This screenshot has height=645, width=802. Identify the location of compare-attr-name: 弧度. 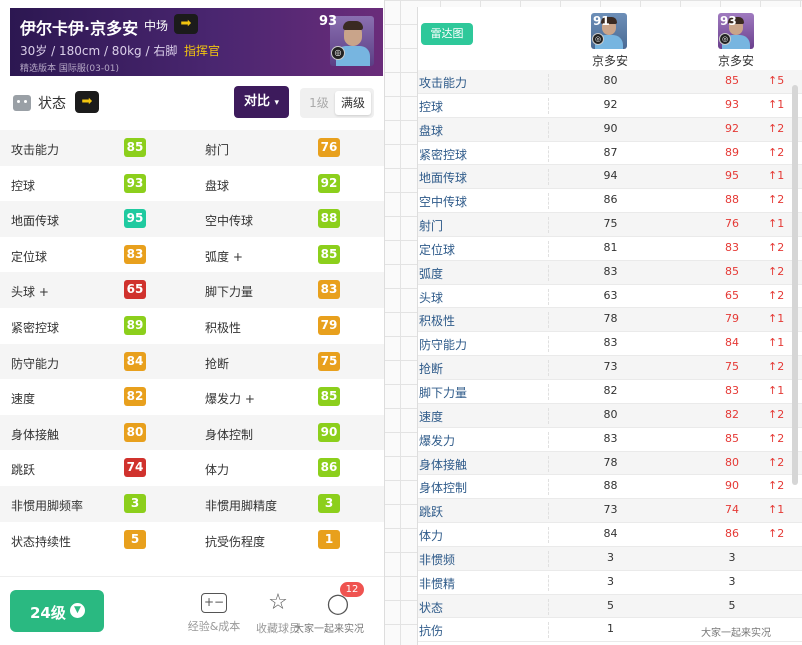
(431, 273).